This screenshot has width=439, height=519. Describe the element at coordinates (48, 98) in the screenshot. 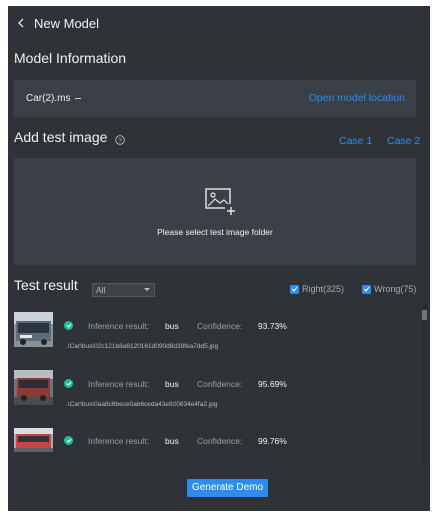

I see `model-name: Car(2).ms` at that location.